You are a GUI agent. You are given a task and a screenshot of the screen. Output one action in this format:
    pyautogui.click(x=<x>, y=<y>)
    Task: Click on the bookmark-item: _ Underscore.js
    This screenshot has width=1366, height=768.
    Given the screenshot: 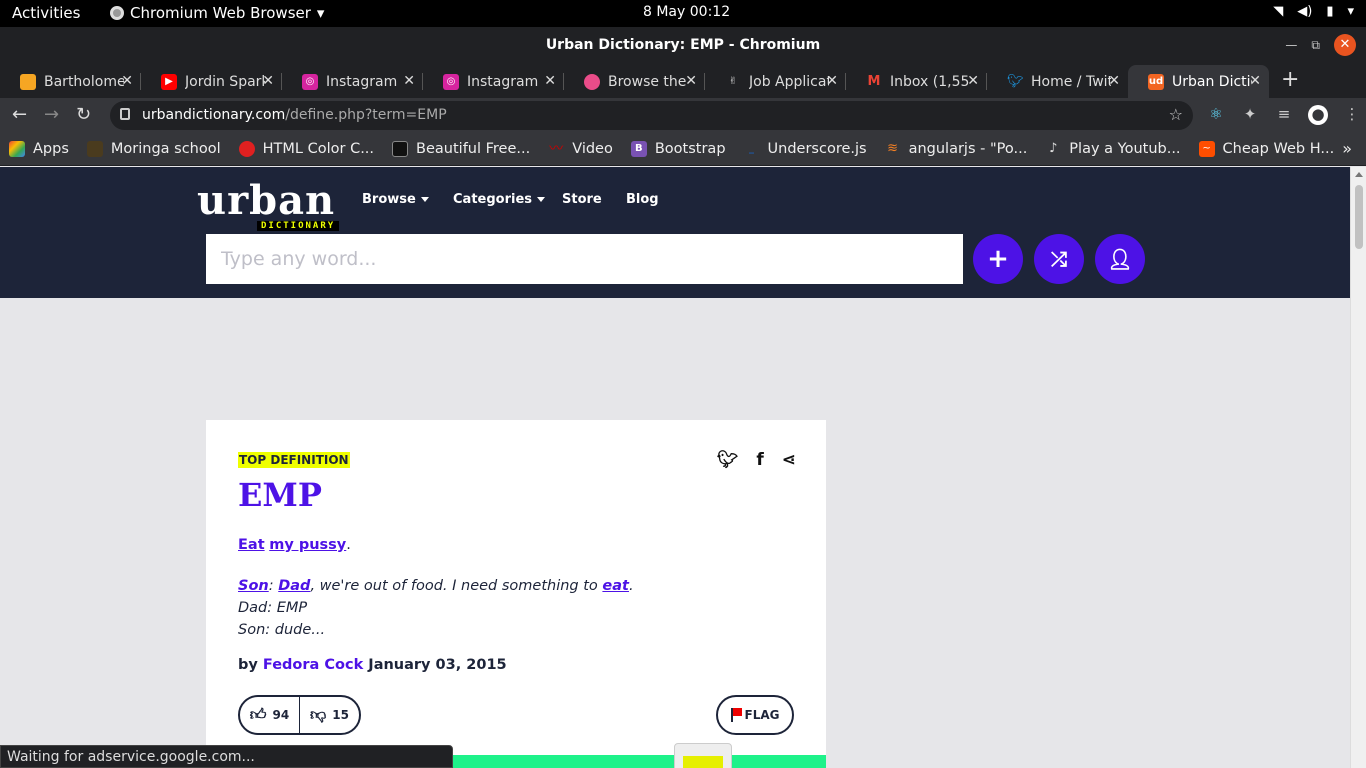 What is the action you would take?
    pyautogui.click(x=805, y=149)
    